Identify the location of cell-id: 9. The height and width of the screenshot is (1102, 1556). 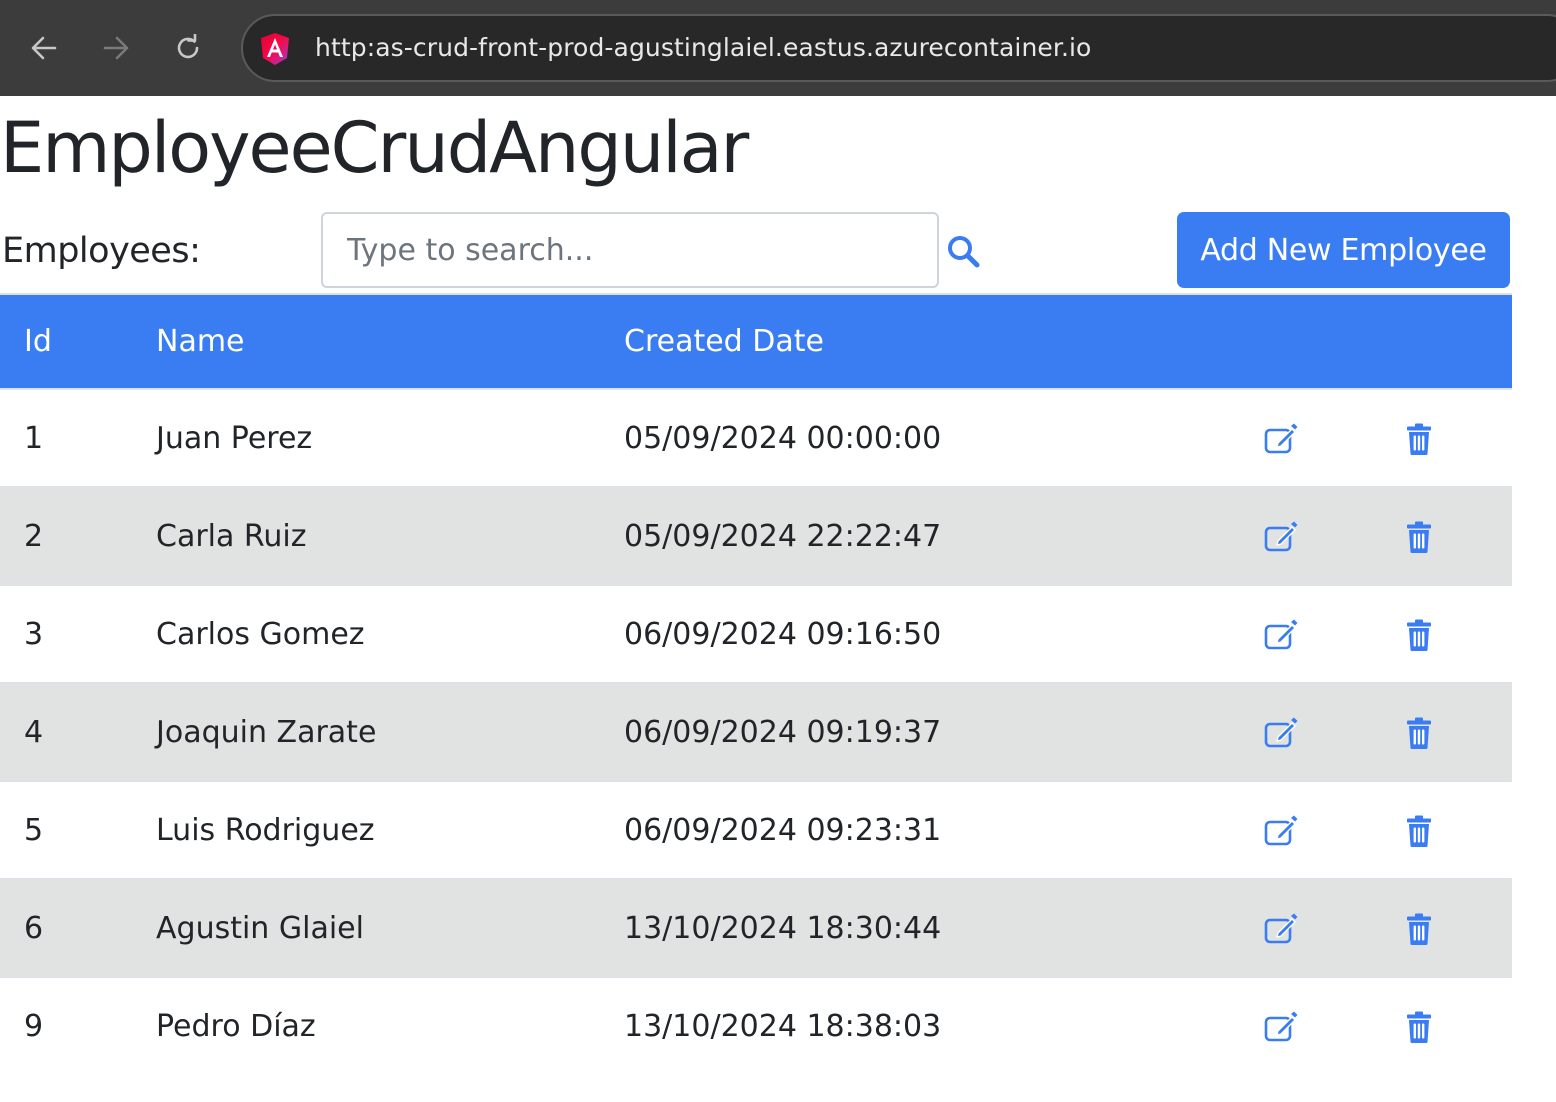
(34, 1026).